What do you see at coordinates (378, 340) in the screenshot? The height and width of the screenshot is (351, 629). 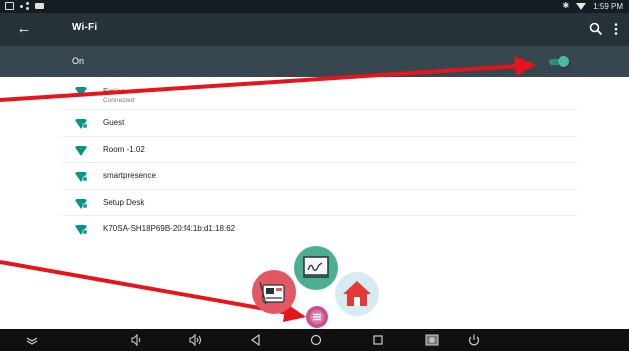 I see `recents-icon` at bounding box center [378, 340].